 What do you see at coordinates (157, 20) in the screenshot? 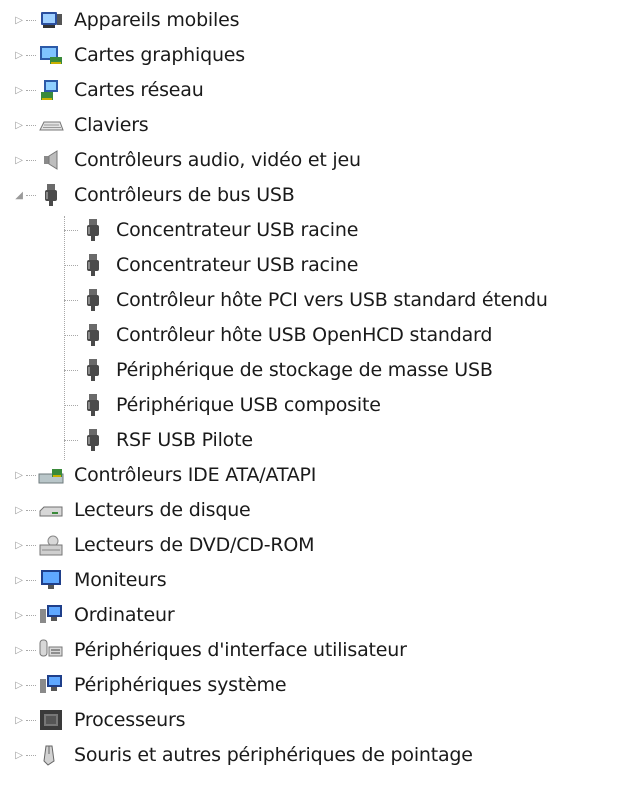
I see `tree-item-label: Appareils mobiles` at bounding box center [157, 20].